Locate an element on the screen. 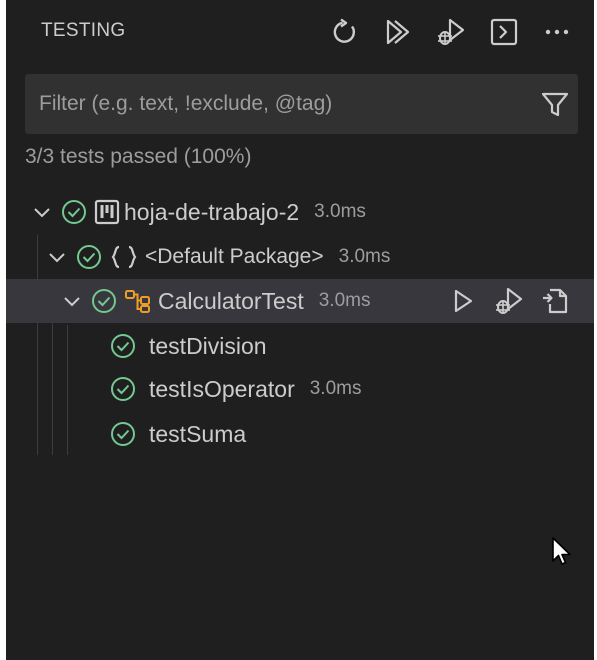 The width and height of the screenshot is (597, 660). tree-item-class: CalculatorTest 3.0ms is located at coordinates (300, 301).